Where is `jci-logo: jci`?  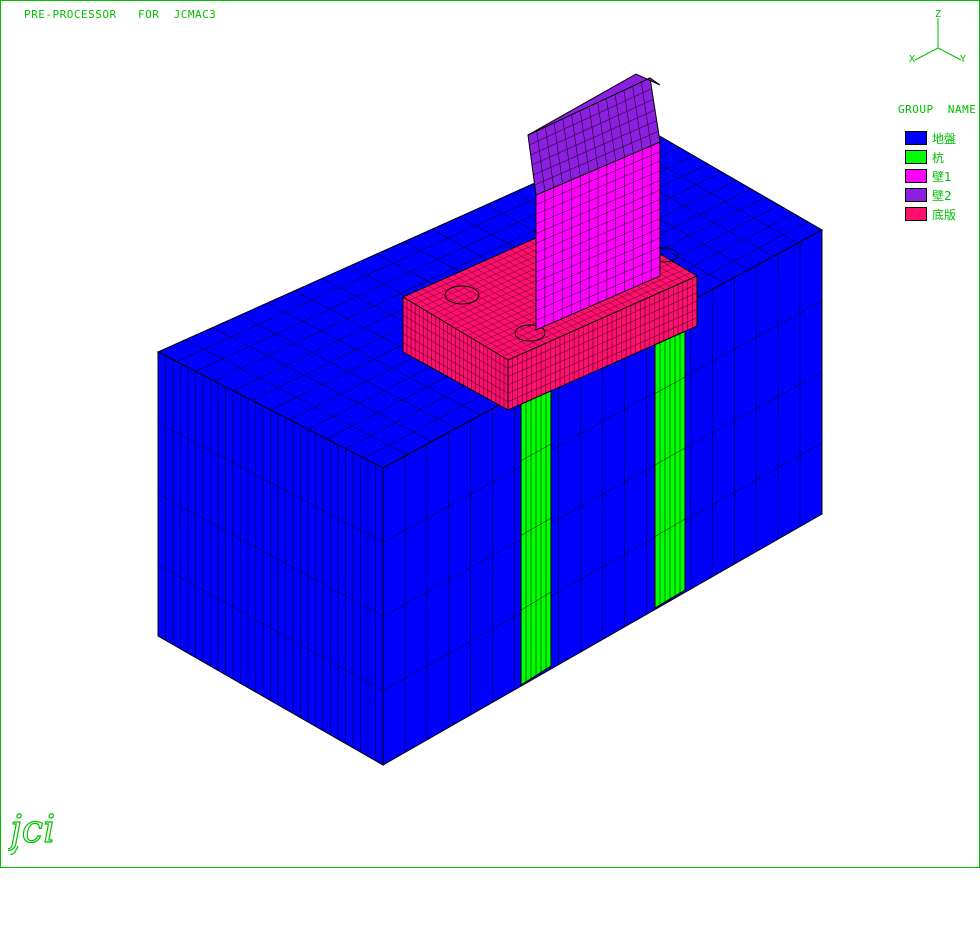 jci-logo: jci is located at coordinates (32, 830).